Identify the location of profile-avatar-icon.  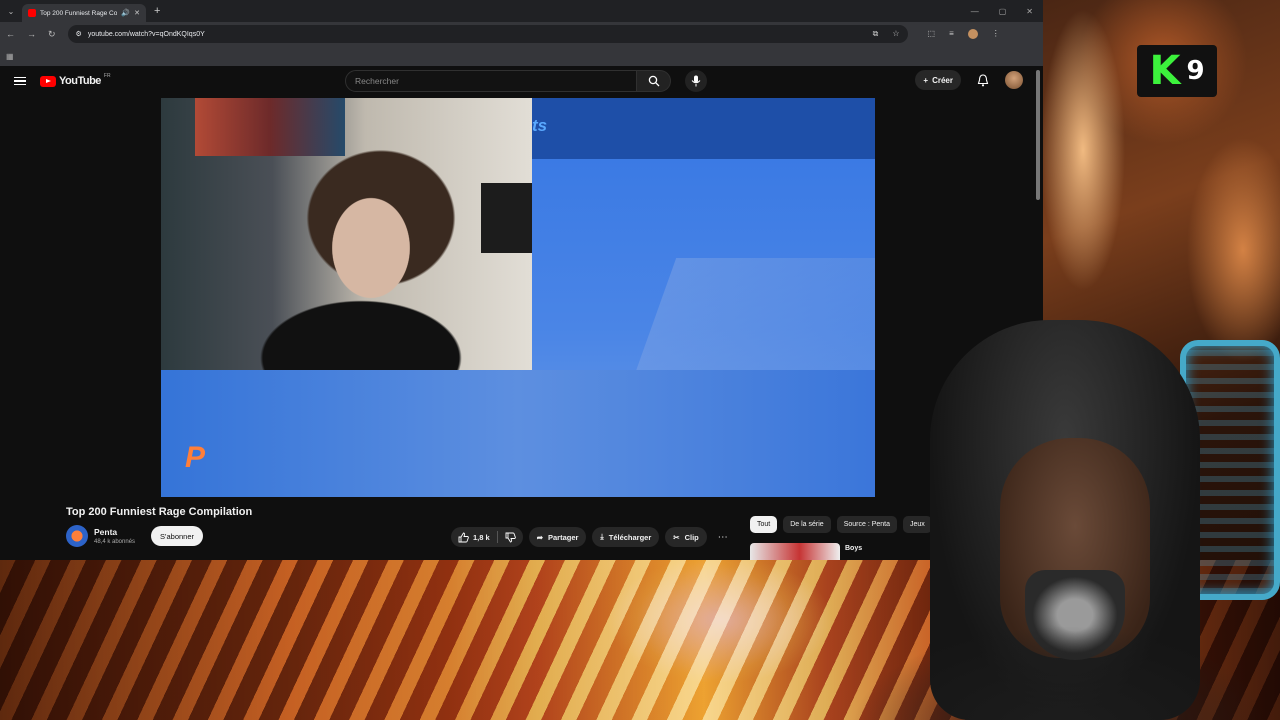
(972, 34).